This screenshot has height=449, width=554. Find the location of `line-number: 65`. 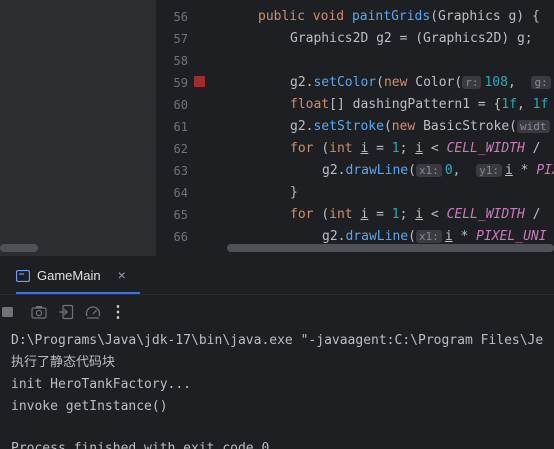

line-number: 65 is located at coordinates (180, 215).